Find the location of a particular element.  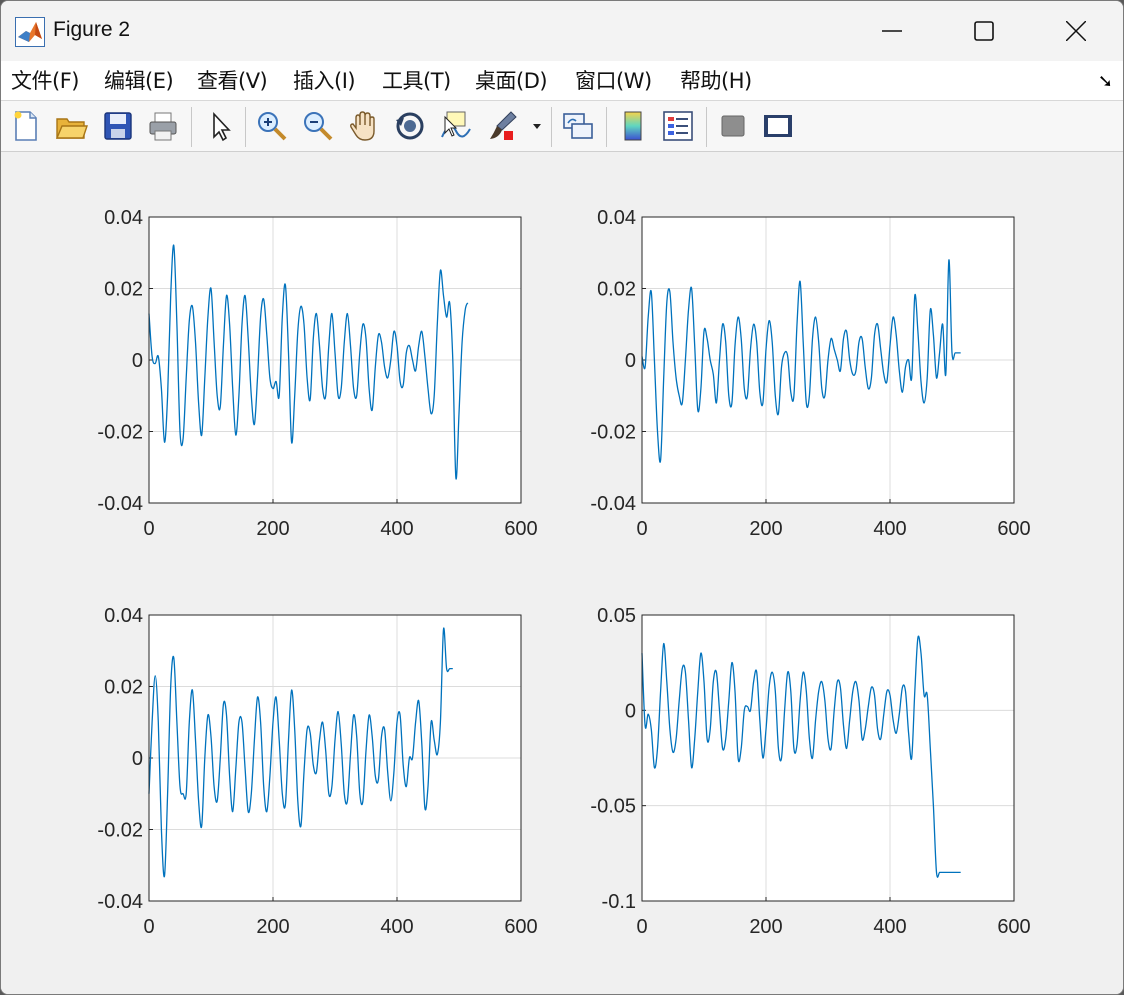

select-pointer-icon is located at coordinates (221, 126).